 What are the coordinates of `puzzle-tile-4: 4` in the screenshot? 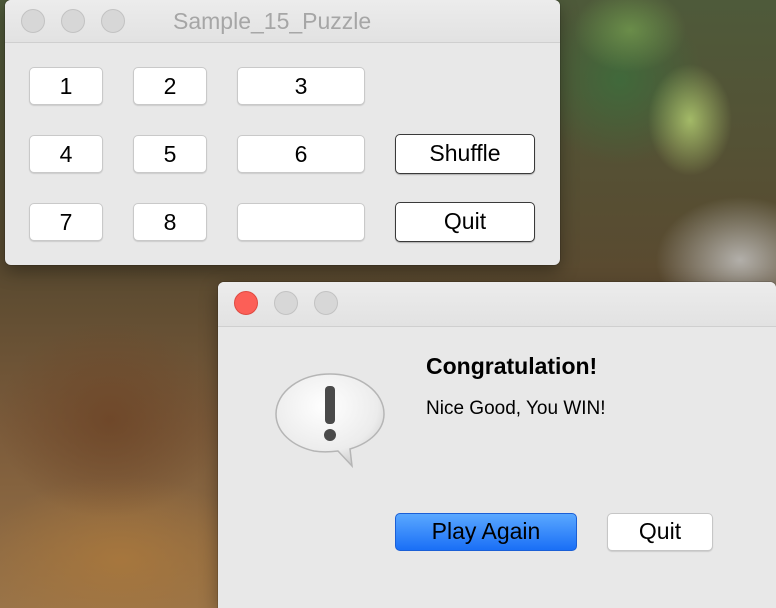 It's located at (66, 154).